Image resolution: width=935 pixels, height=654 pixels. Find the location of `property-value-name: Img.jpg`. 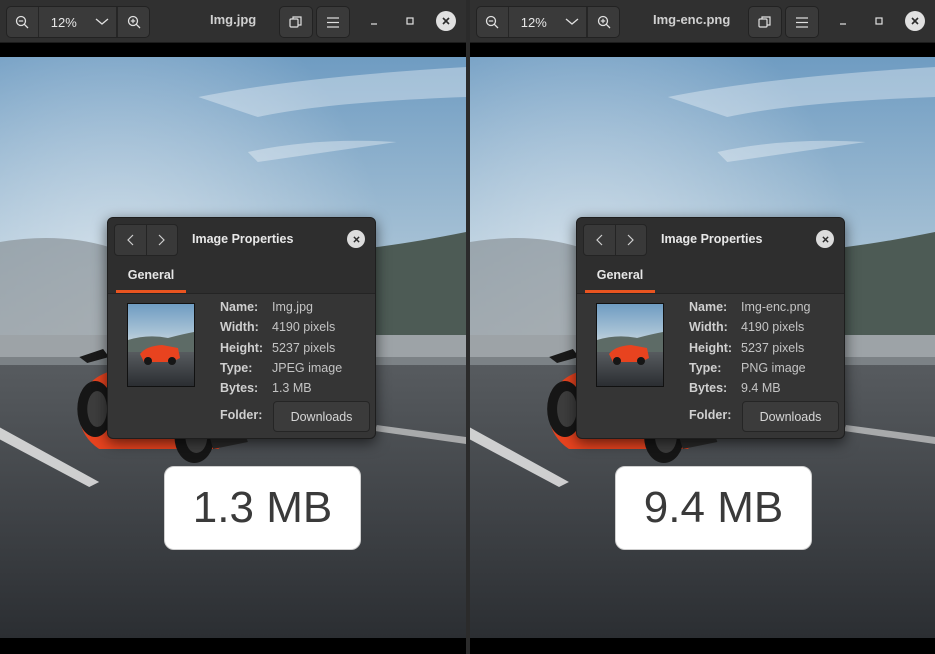

property-value-name: Img.jpg is located at coordinates (292, 307).